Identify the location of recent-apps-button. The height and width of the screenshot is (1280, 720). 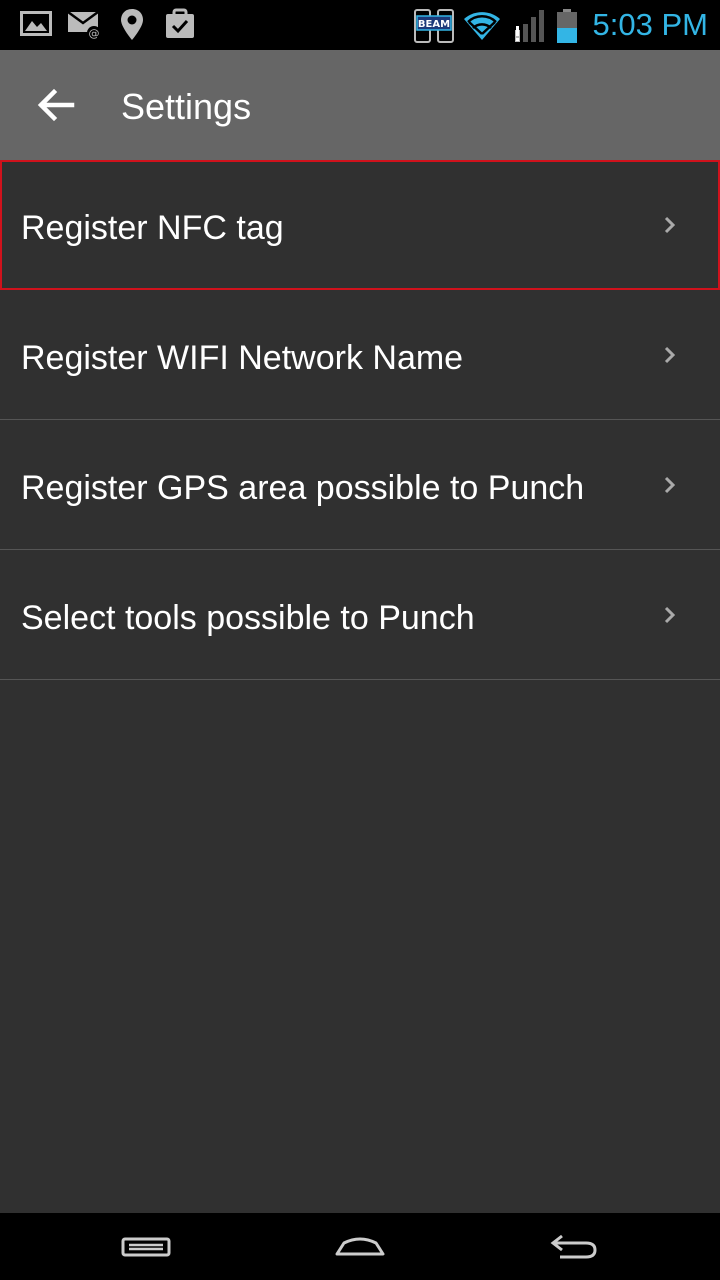
(146, 1246).